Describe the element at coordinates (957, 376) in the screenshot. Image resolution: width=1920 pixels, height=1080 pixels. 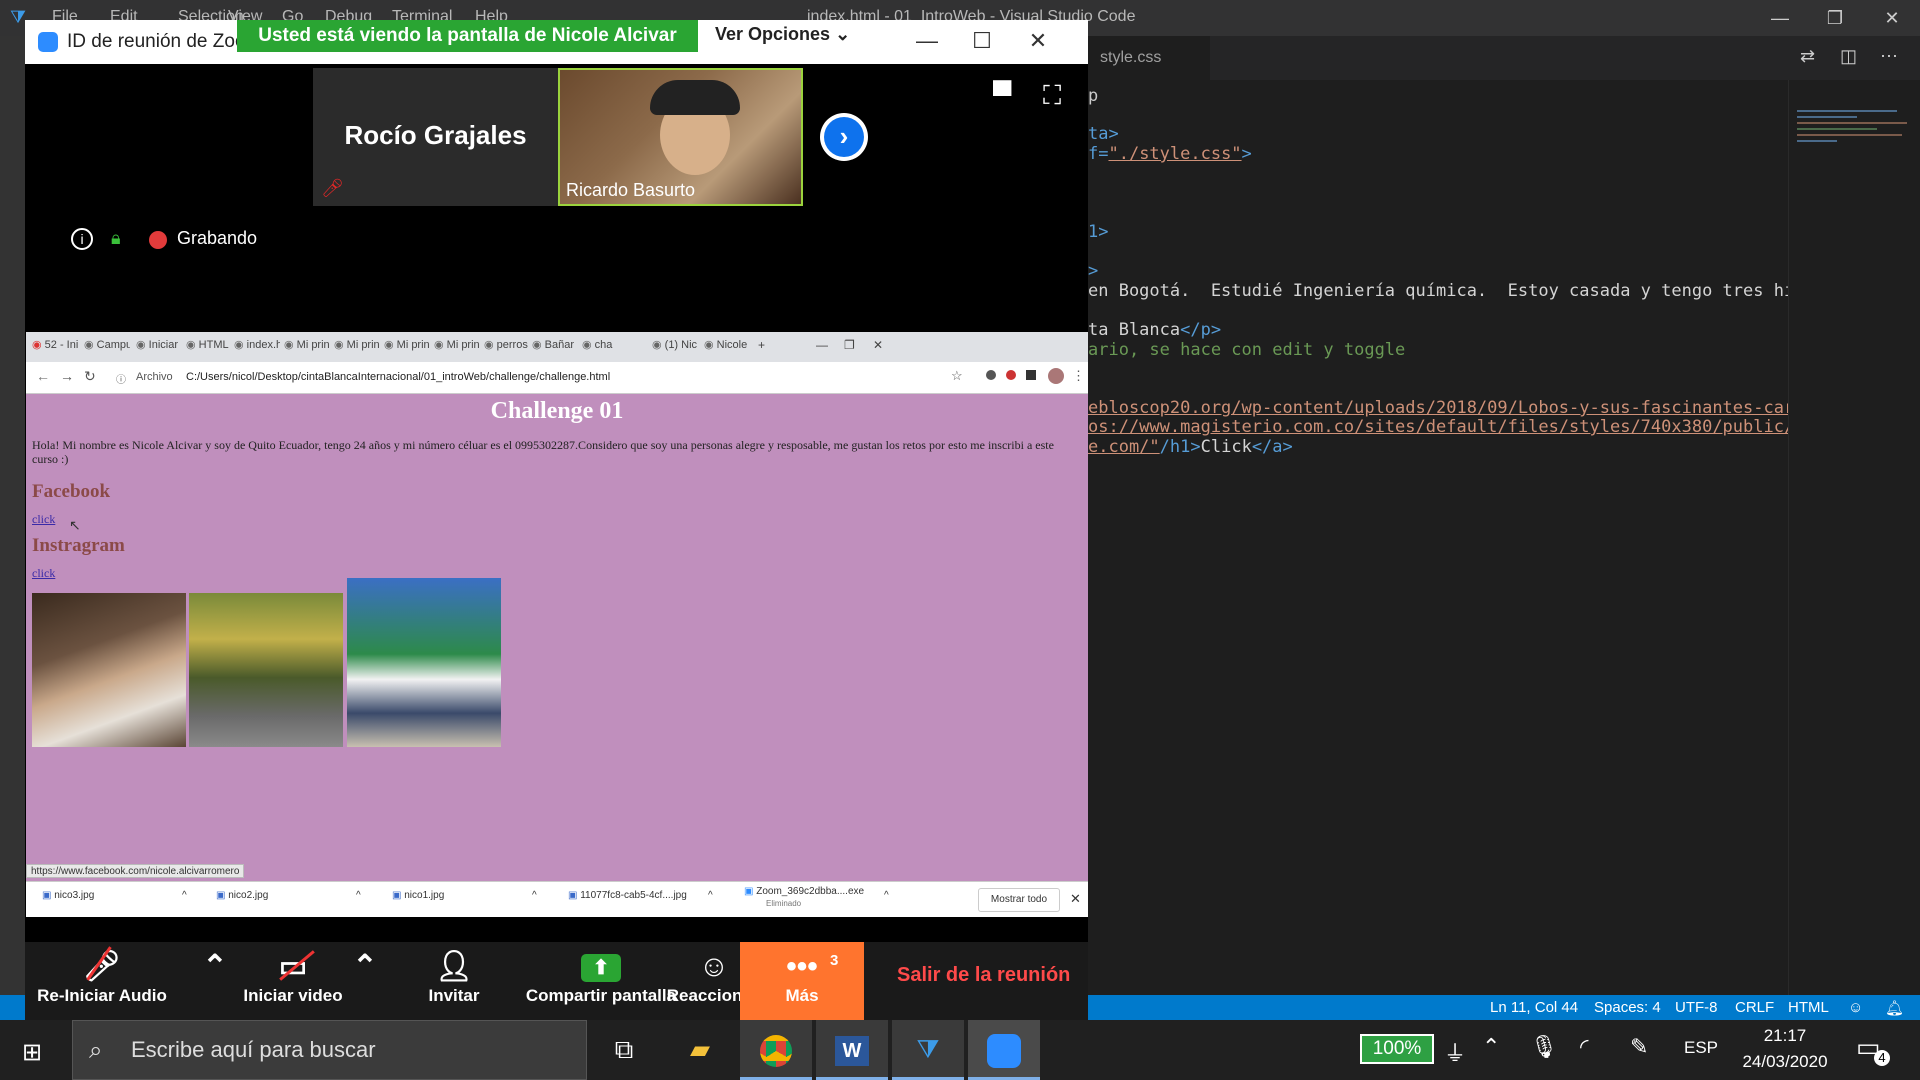
I see `bookmark-star-icon: ☆` at that location.